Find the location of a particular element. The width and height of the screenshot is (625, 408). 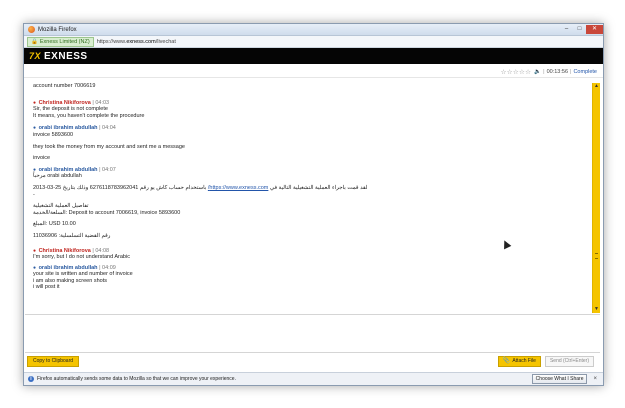

message-header: ● Christina Nikiforova | 04:08 is located at coordinates (316, 251).